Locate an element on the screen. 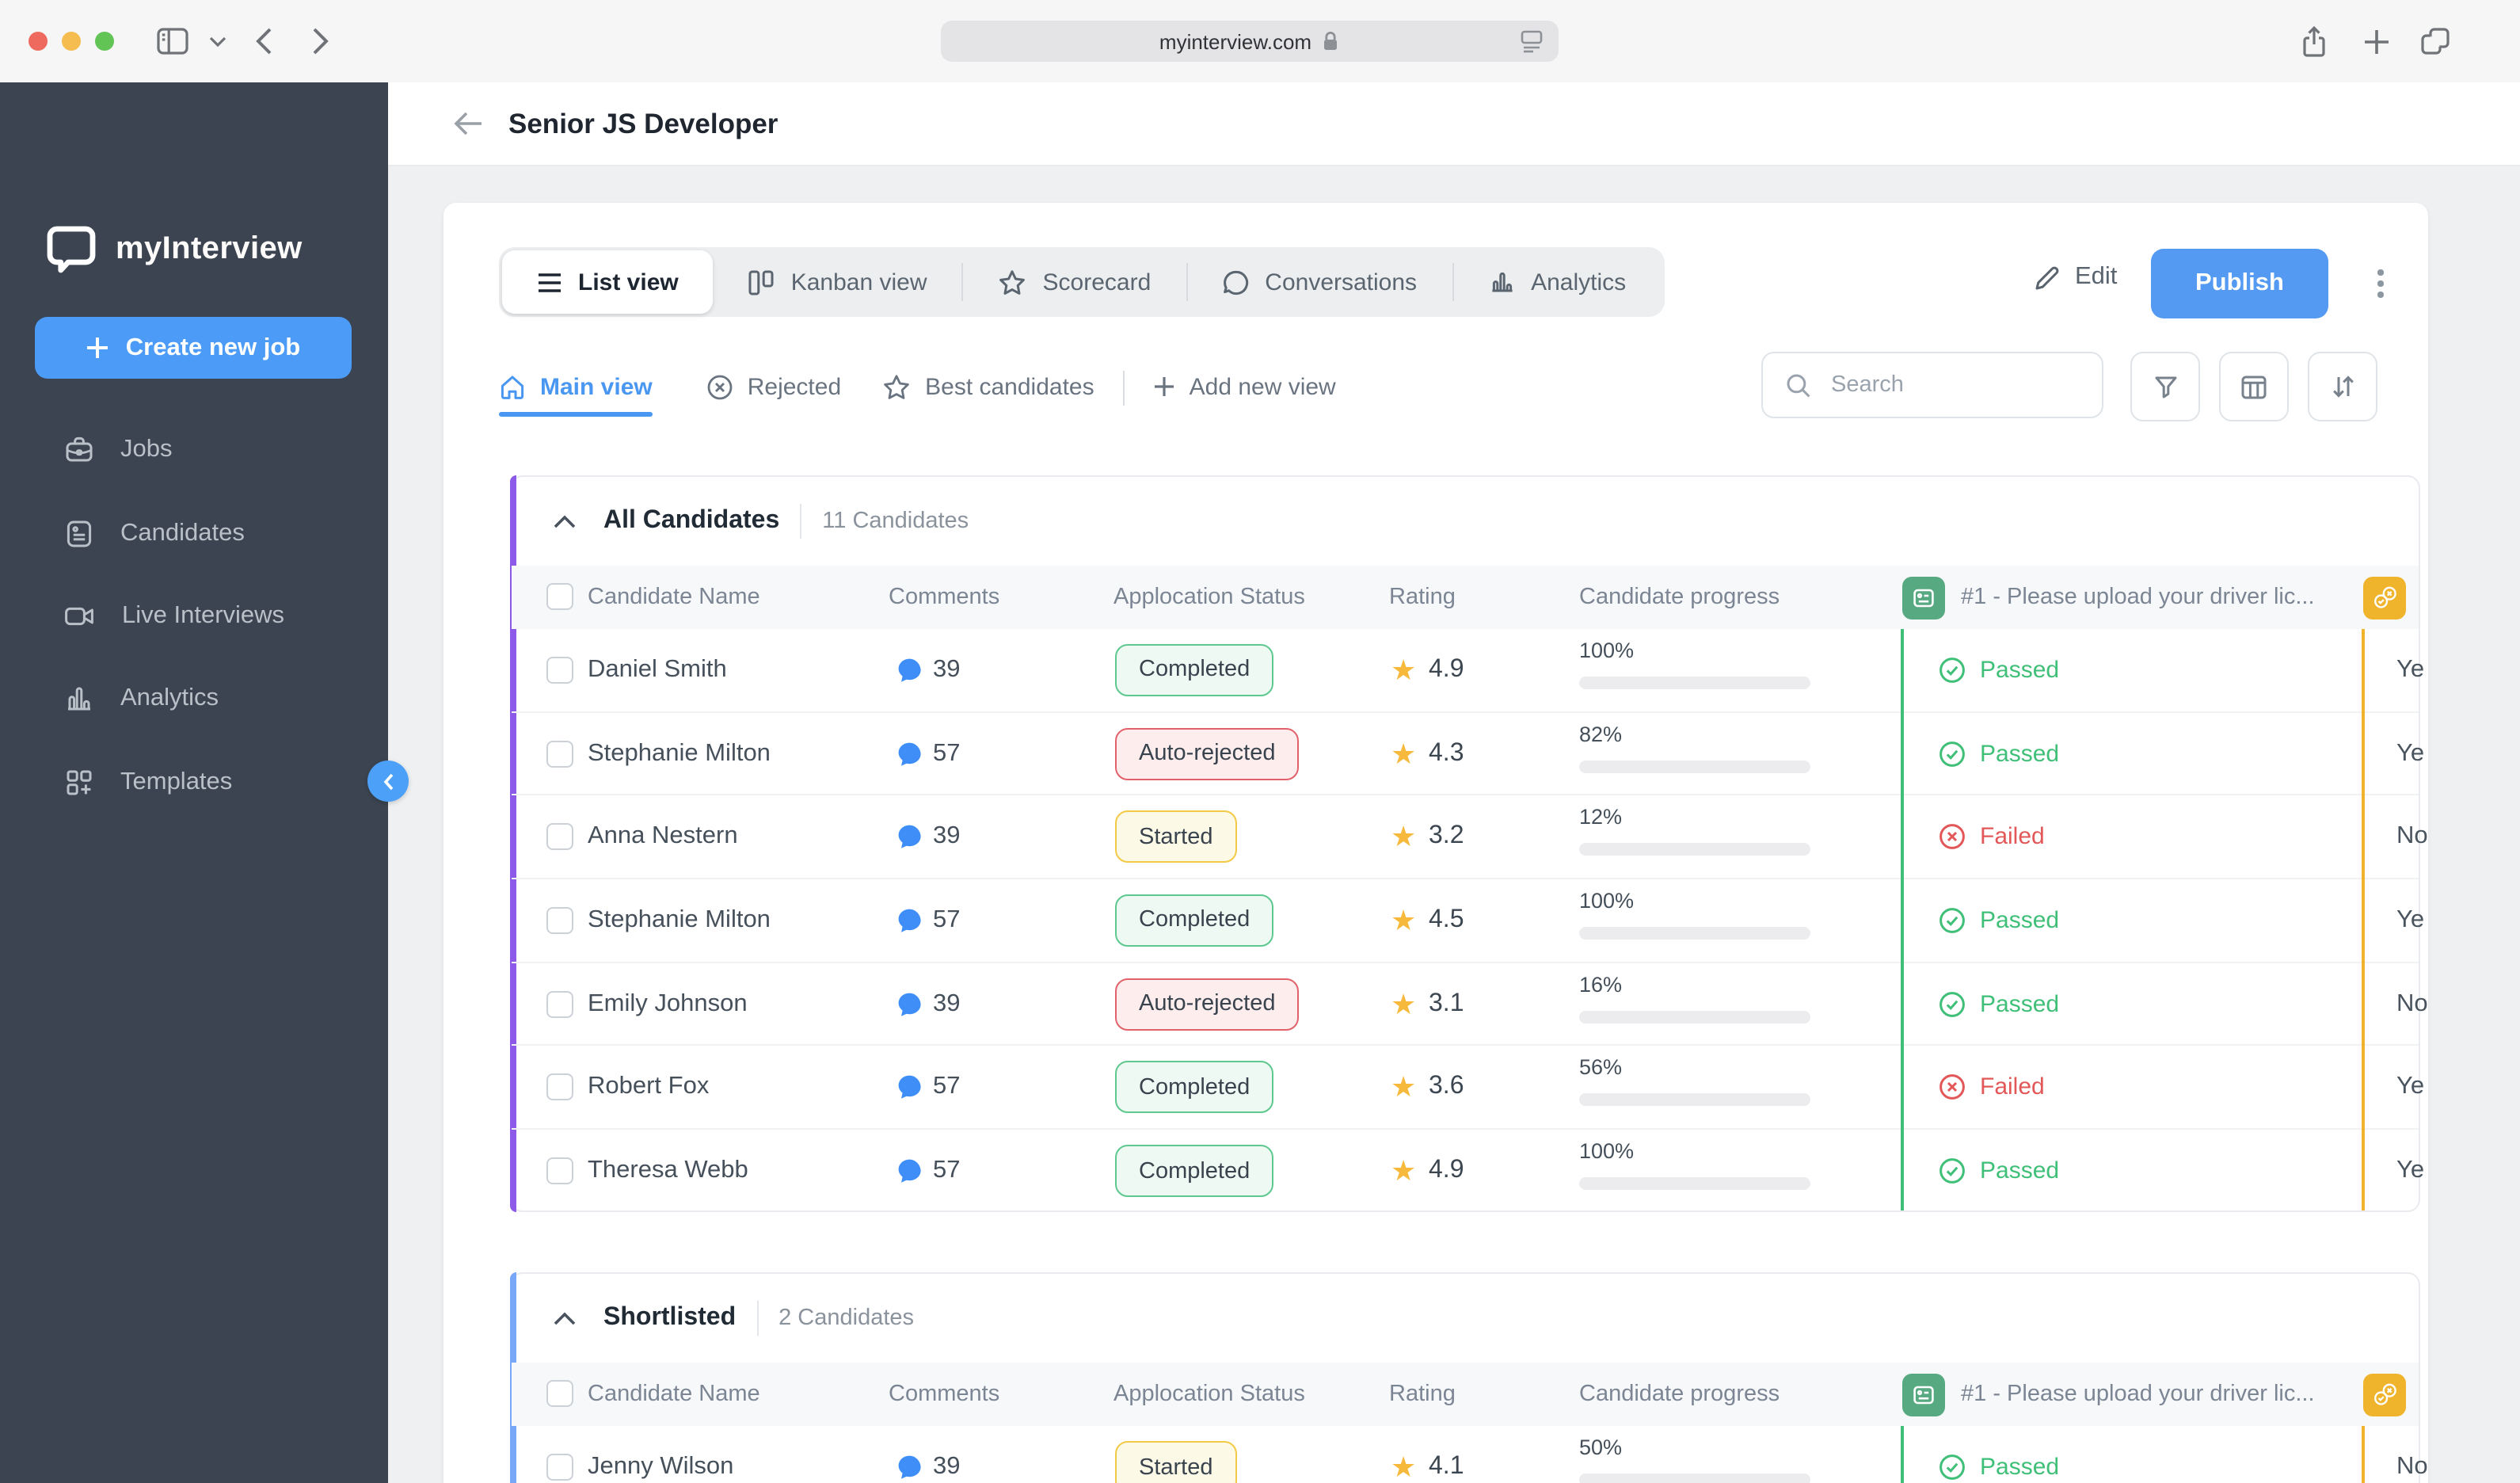 This screenshot has width=2520, height=1483. tab-kanban-view: Kanban view is located at coordinates (838, 282).